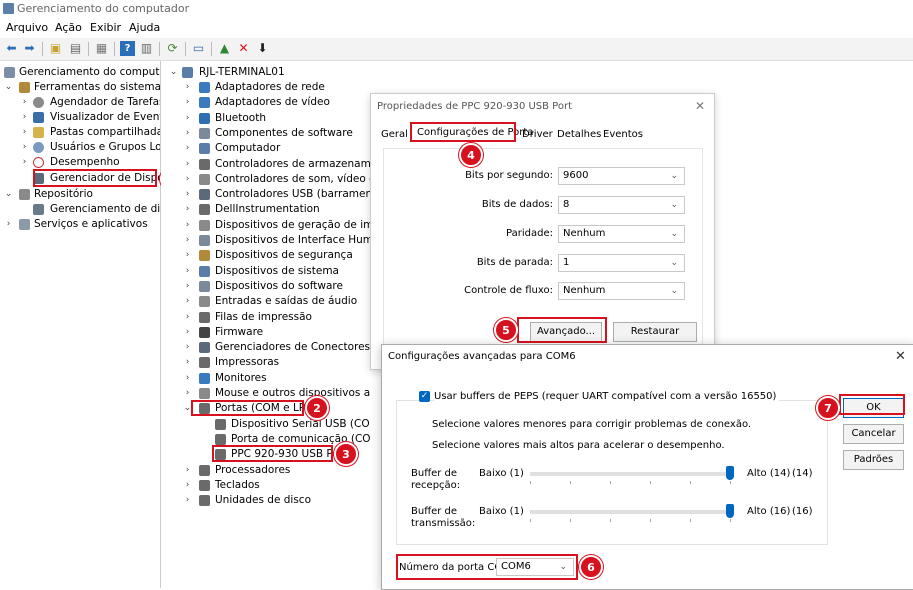  Describe the element at coordinates (873, 460) in the screenshot. I see `defaults-button: Padrões` at that location.